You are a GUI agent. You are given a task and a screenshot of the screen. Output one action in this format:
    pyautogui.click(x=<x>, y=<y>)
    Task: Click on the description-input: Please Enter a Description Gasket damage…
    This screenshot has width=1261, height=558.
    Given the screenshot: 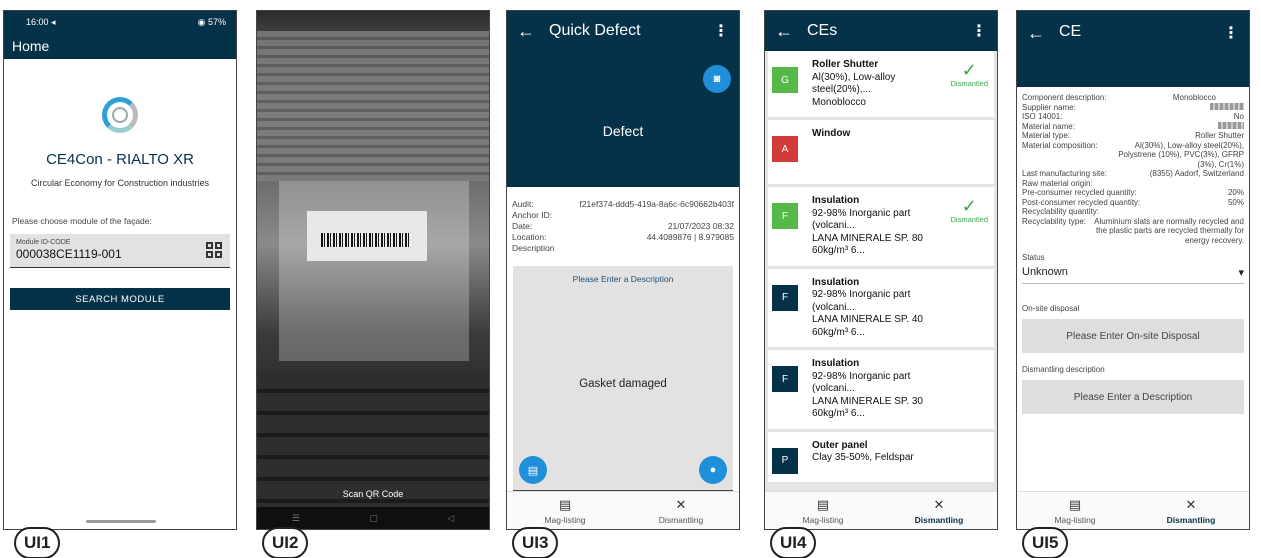 What is the action you would take?
    pyautogui.click(x=623, y=378)
    